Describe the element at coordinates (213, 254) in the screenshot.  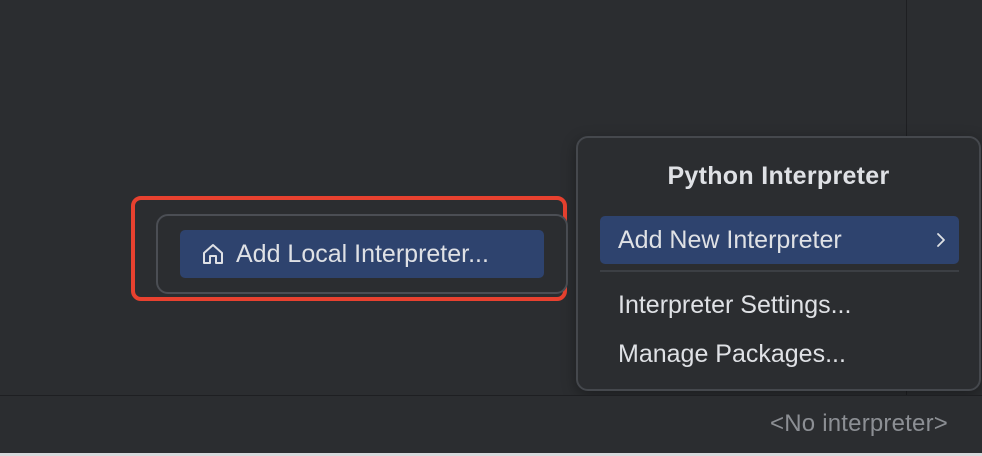
I see `home-icon` at that location.